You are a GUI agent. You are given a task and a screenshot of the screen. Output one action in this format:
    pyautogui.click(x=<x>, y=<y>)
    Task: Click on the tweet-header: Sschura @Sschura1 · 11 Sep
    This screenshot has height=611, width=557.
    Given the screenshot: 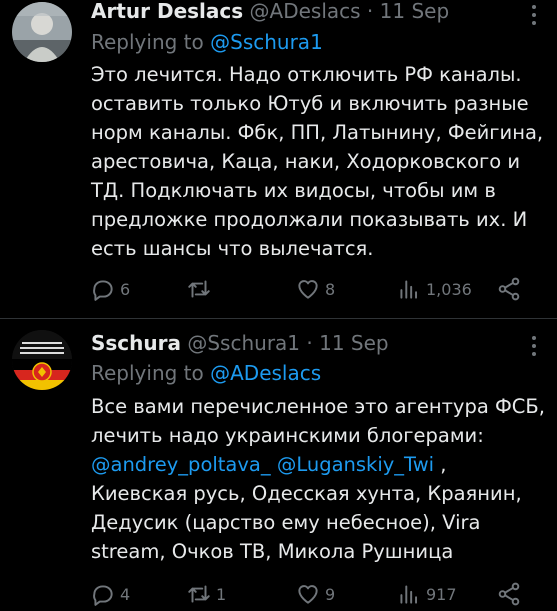 What is the action you would take?
    pyautogui.click(x=240, y=343)
    